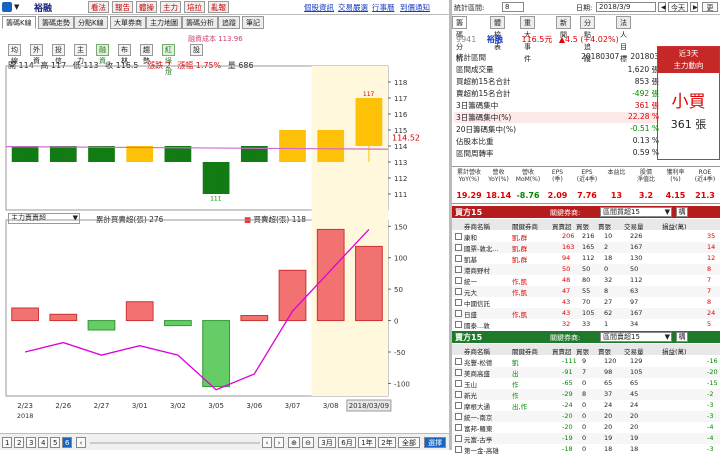 This screenshot has width=720, height=455. Describe the element at coordinates (409, 442) in the screenshot. I see `range-all: 全部` at that location.